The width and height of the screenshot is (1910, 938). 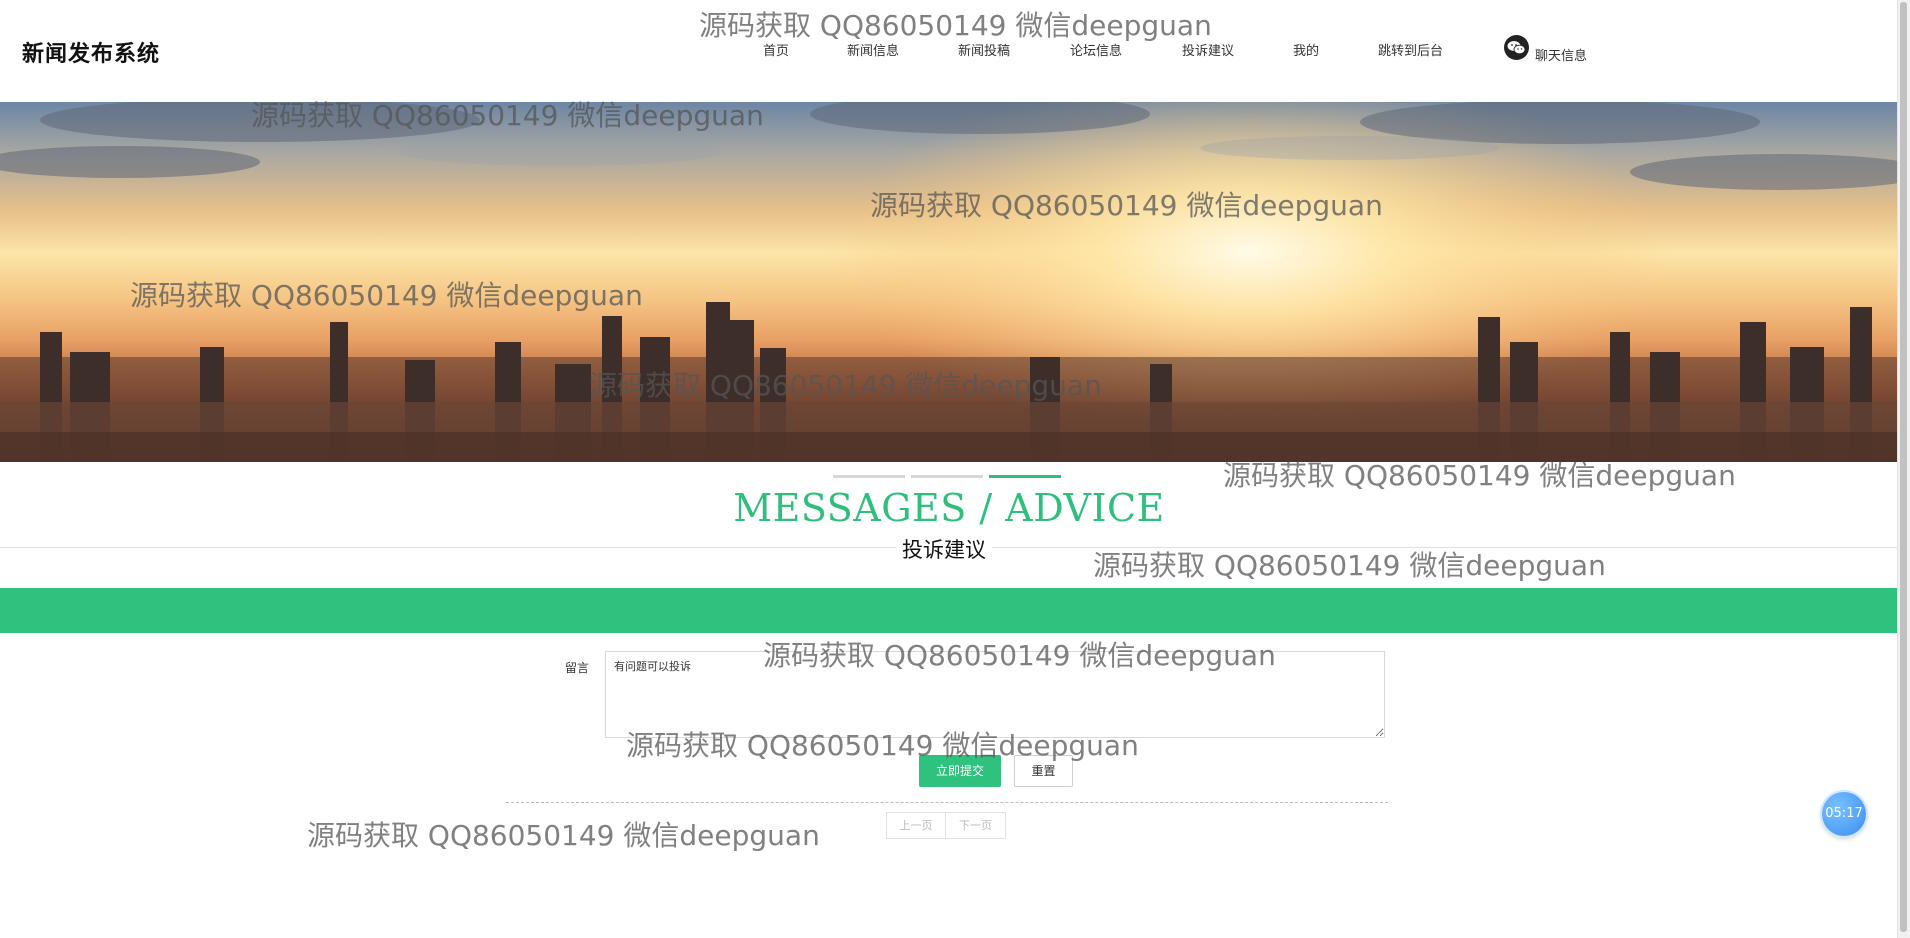 What do you see at coordinates (873, 49) in the screenshot?
I see `nav-news: 新闻信息` at bounding box center [873, 49].